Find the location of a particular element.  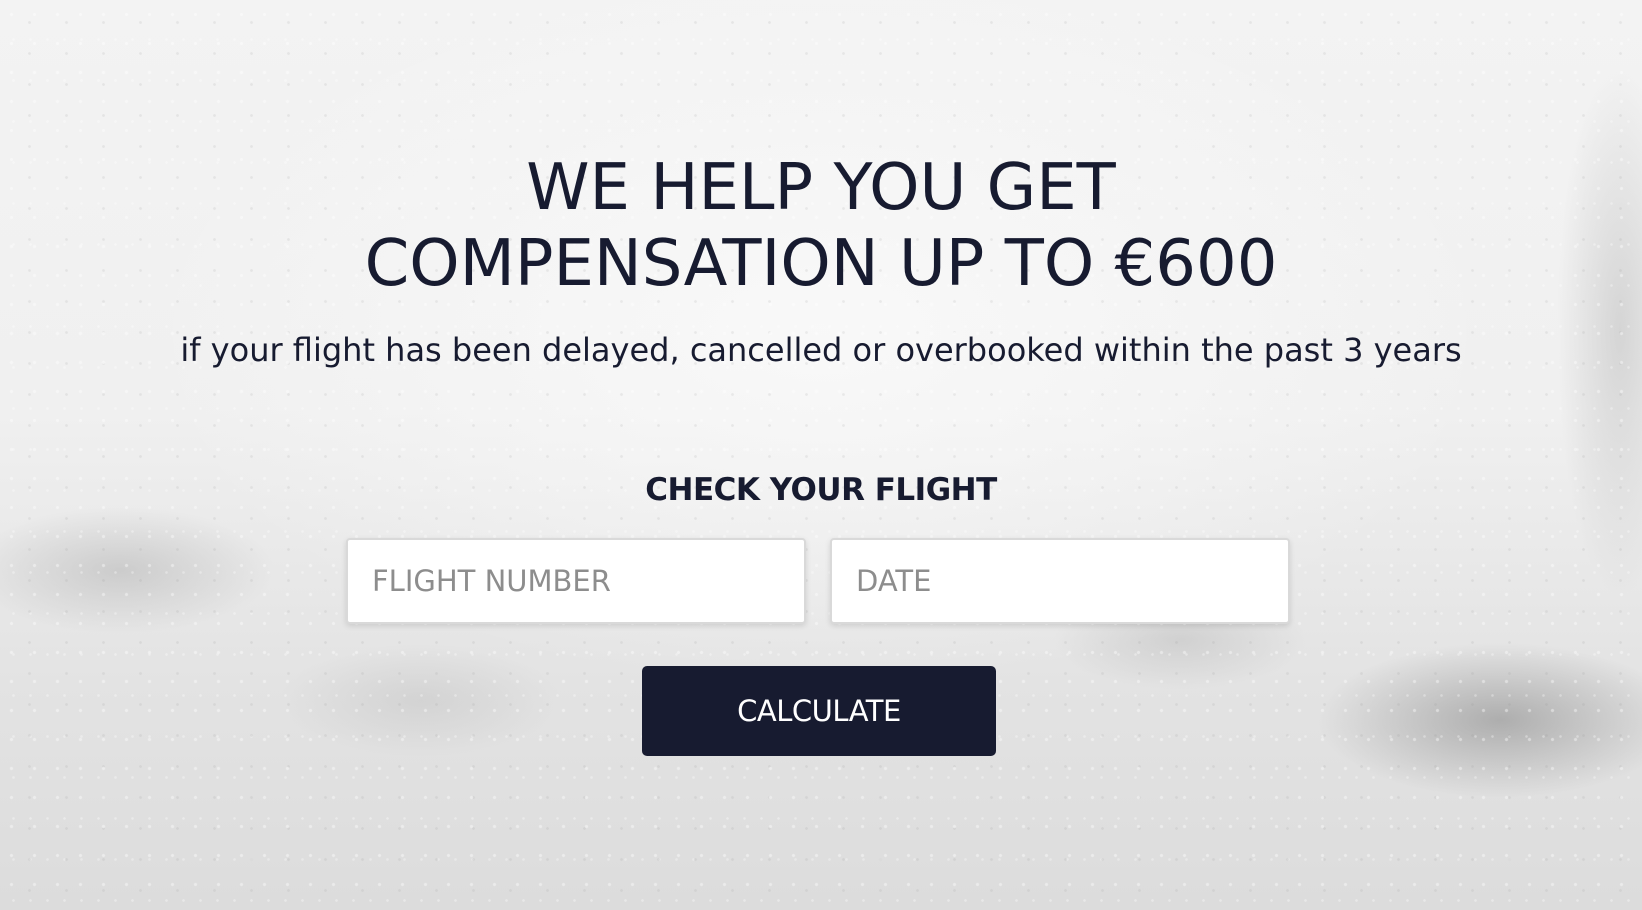

form-title: CHECK YOUR FLIGHT is located at coordinates (821, 490).